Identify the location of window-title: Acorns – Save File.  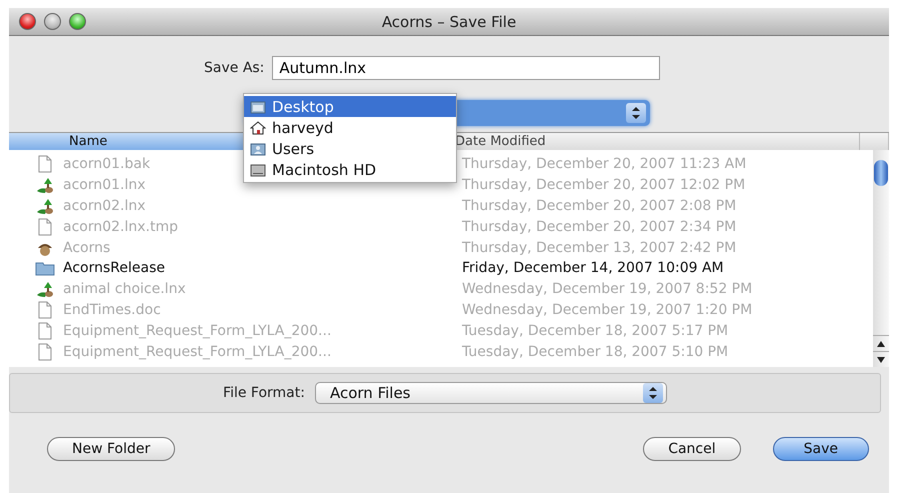
(449, 21).